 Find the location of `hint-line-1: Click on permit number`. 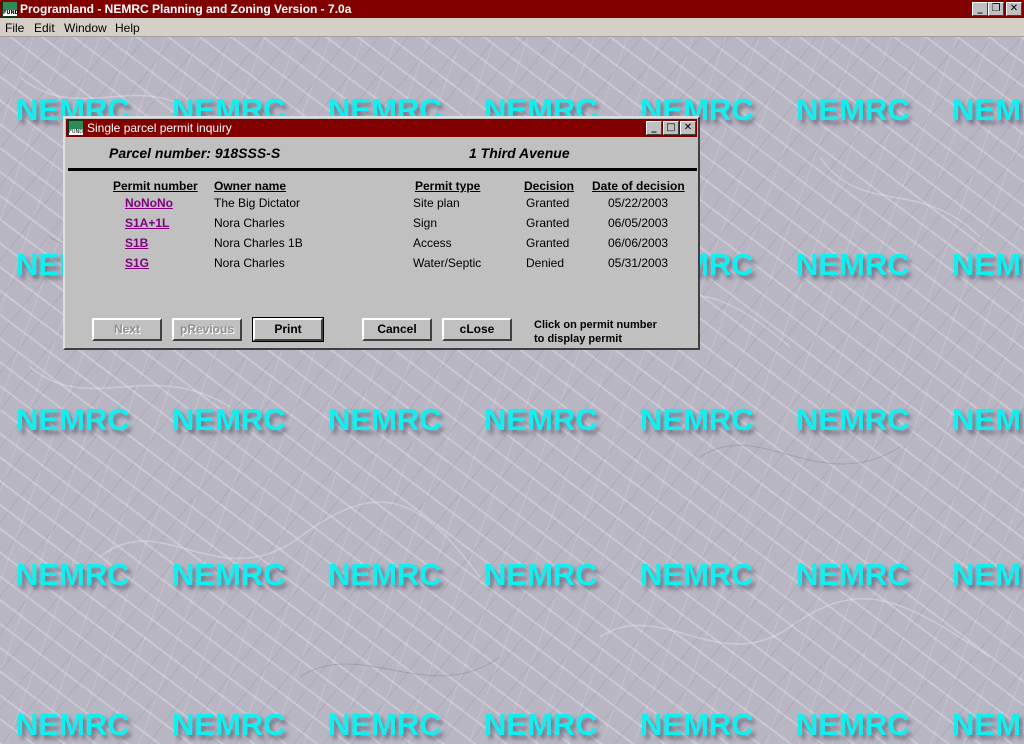

hint-line-1: Click on permit number is located at coordinates (595, 325).